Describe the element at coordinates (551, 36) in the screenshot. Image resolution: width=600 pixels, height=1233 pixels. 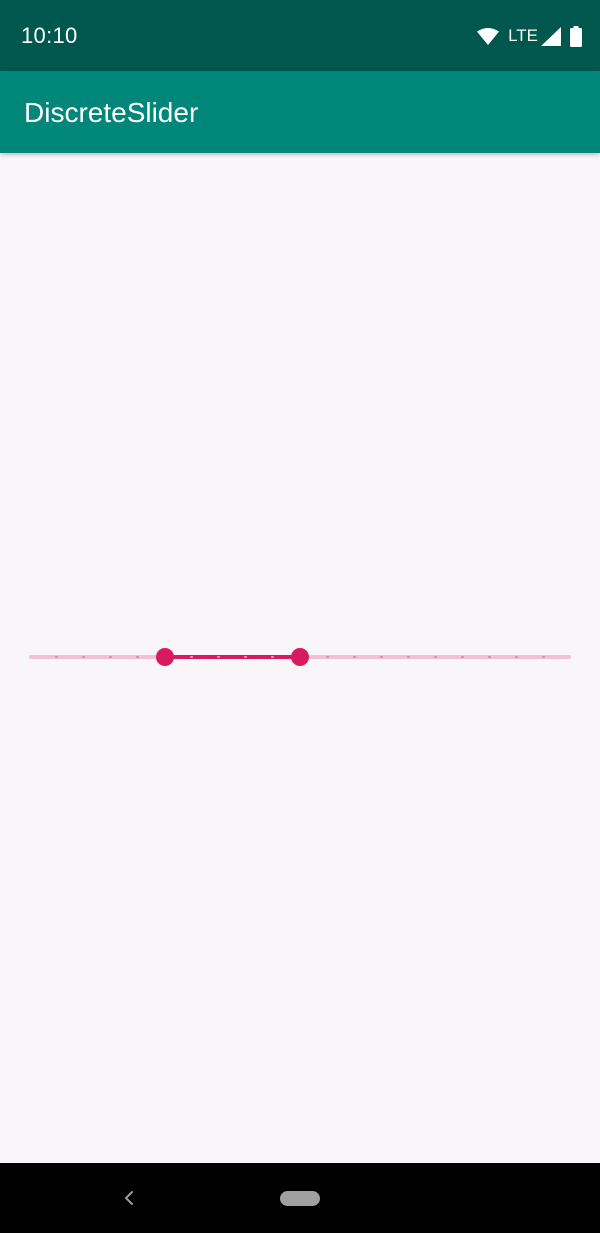
I see `cellular-signal-icon` at that location.